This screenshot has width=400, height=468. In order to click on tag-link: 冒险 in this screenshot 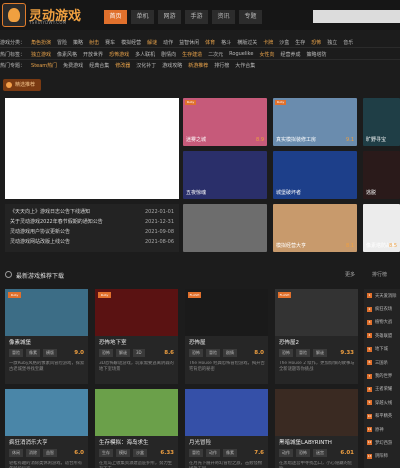, I will do `click(62, 42)`.